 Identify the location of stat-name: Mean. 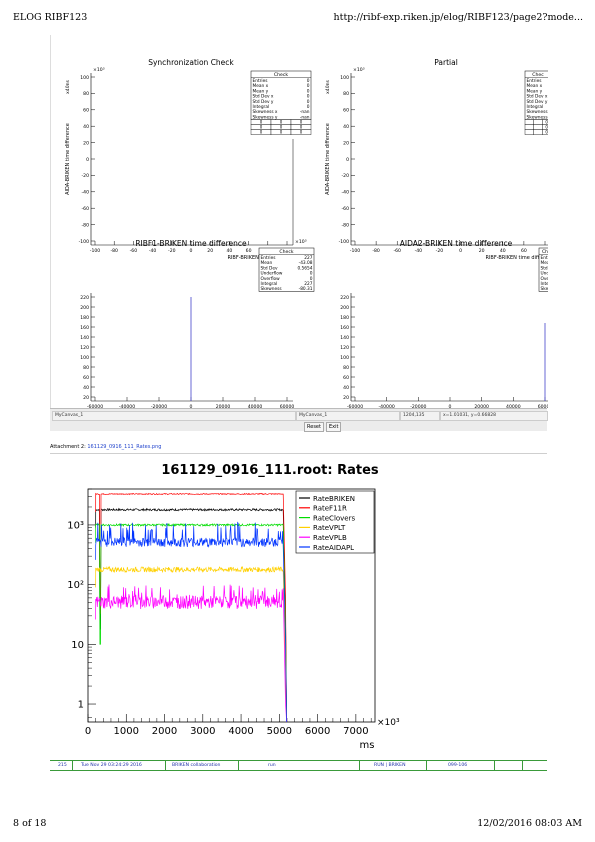
(545, 263).